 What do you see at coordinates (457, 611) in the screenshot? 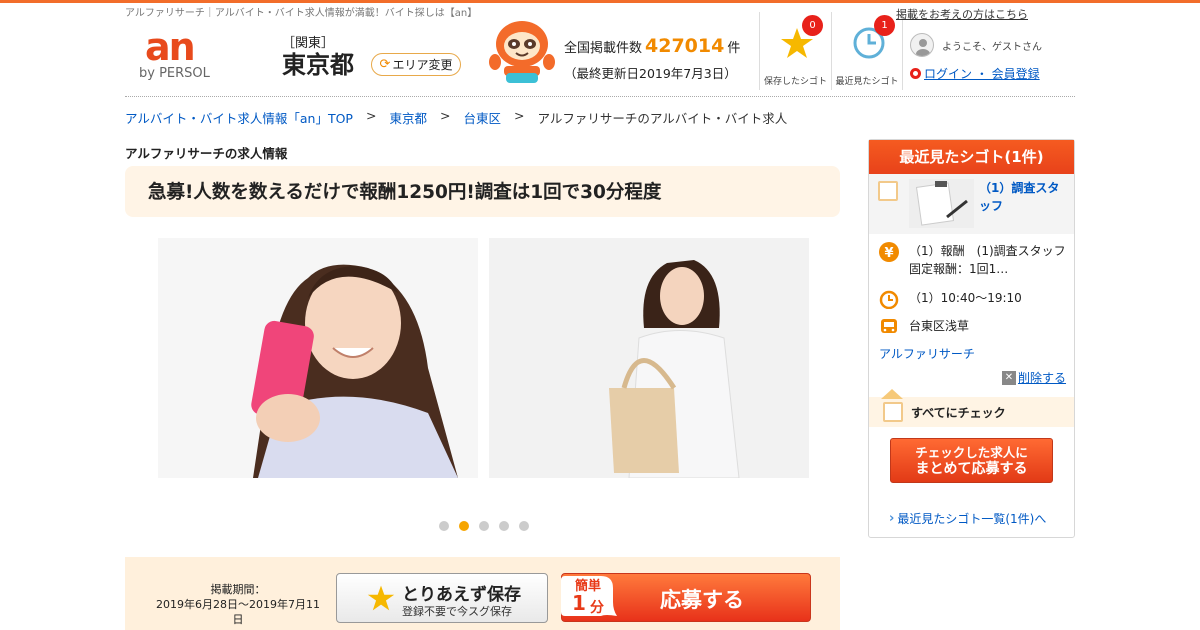
I see `save-sub-label: 登録不要で今スグ保存` at bounding box center [457, 611].